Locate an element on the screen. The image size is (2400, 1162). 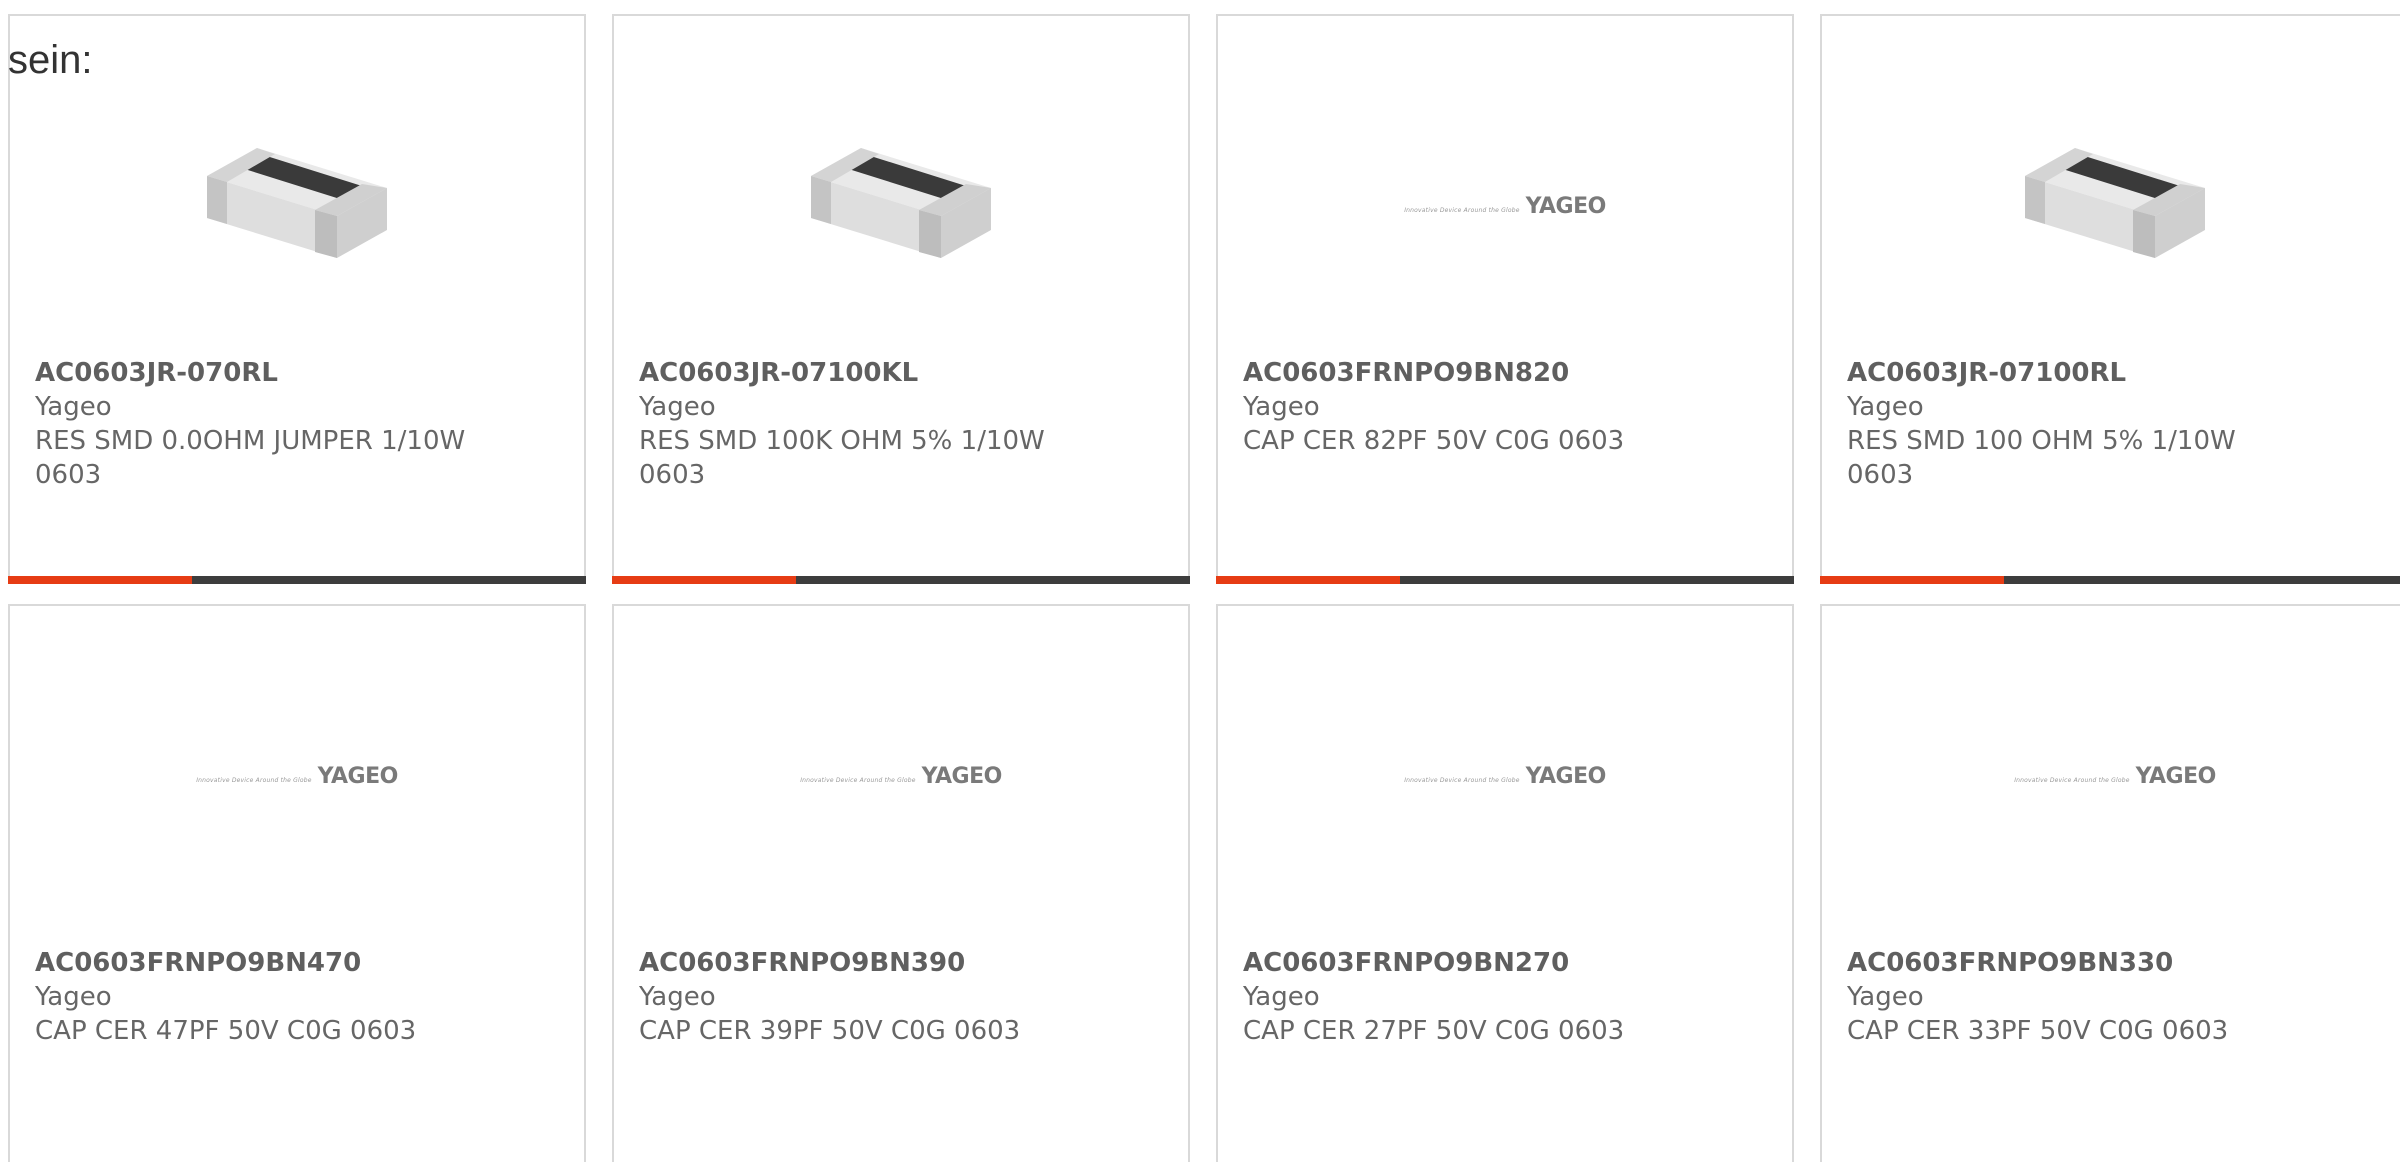
part-number: AC0603JR-07100KL is located at coordinates (858, 373).